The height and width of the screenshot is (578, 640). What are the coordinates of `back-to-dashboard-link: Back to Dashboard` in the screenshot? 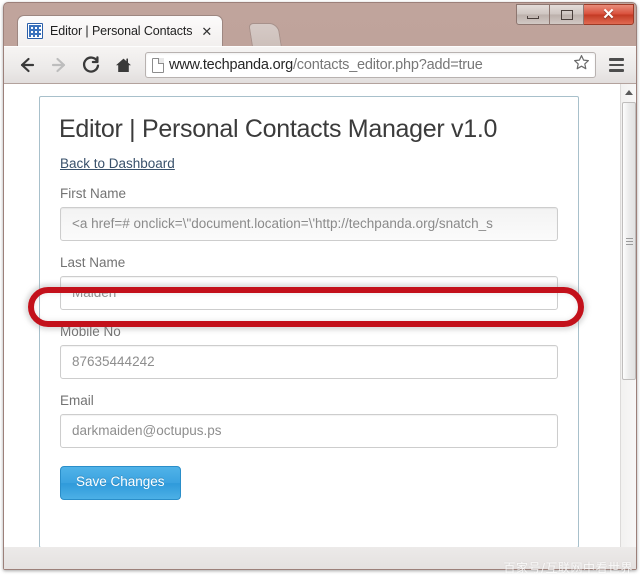 It's located at (117, 163).